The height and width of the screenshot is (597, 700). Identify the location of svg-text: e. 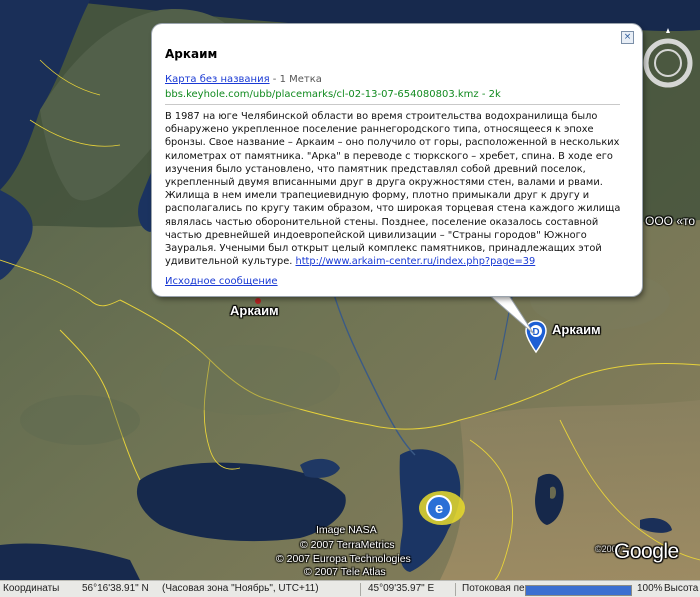
(439, 508).